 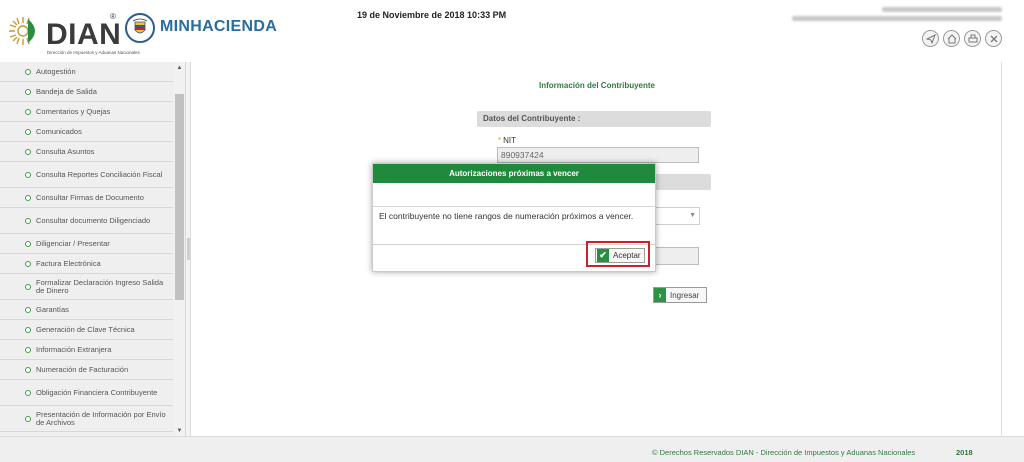 I want to click on registered-mark: ®, so click(x=113, y=16).